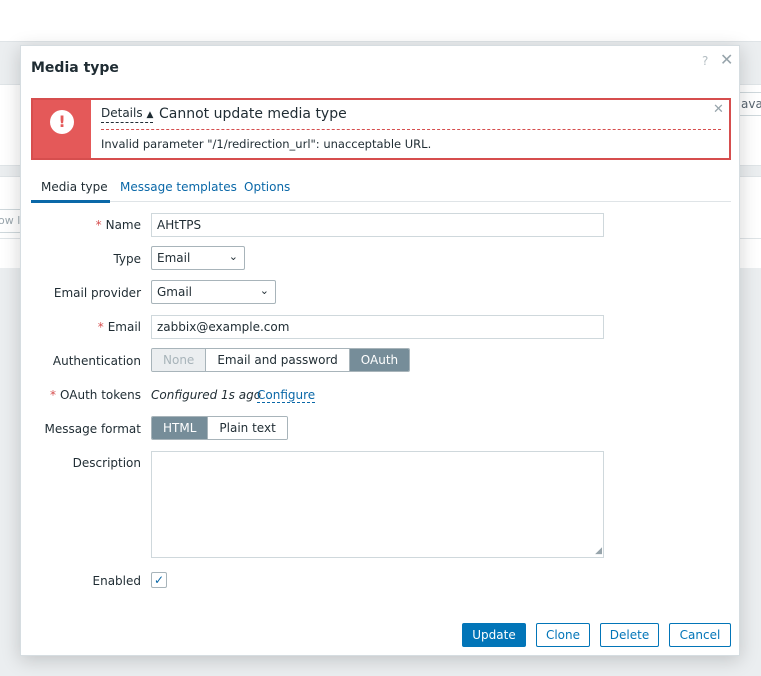 The height and width of the screenshot is (676, 761). I want to click on tab-message-templates: Message templates, so click(178, 187).